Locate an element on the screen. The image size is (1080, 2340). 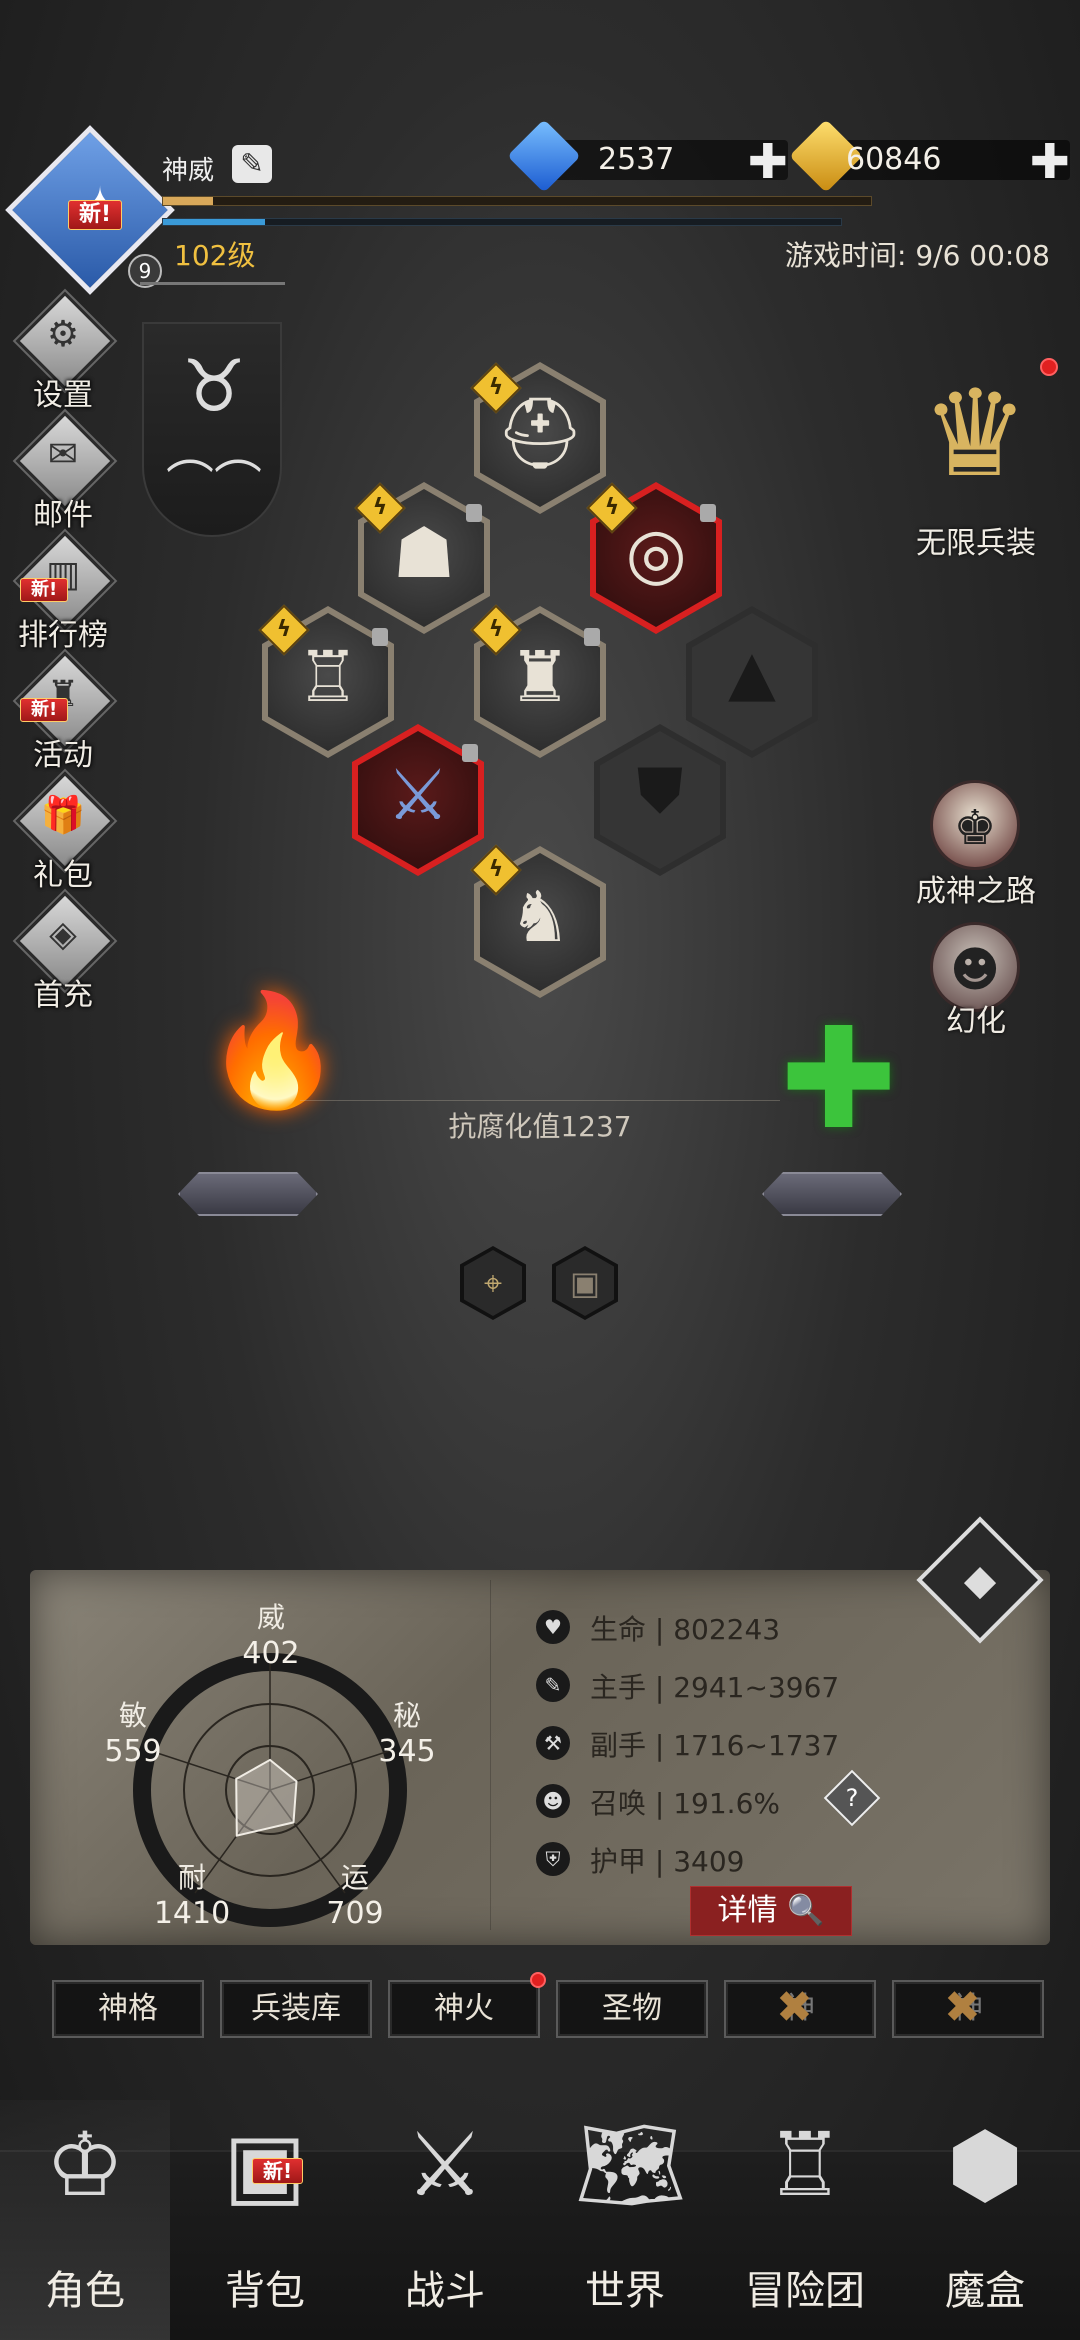
stat-mi: 秘 345 is located at coordinates (407, 1734).